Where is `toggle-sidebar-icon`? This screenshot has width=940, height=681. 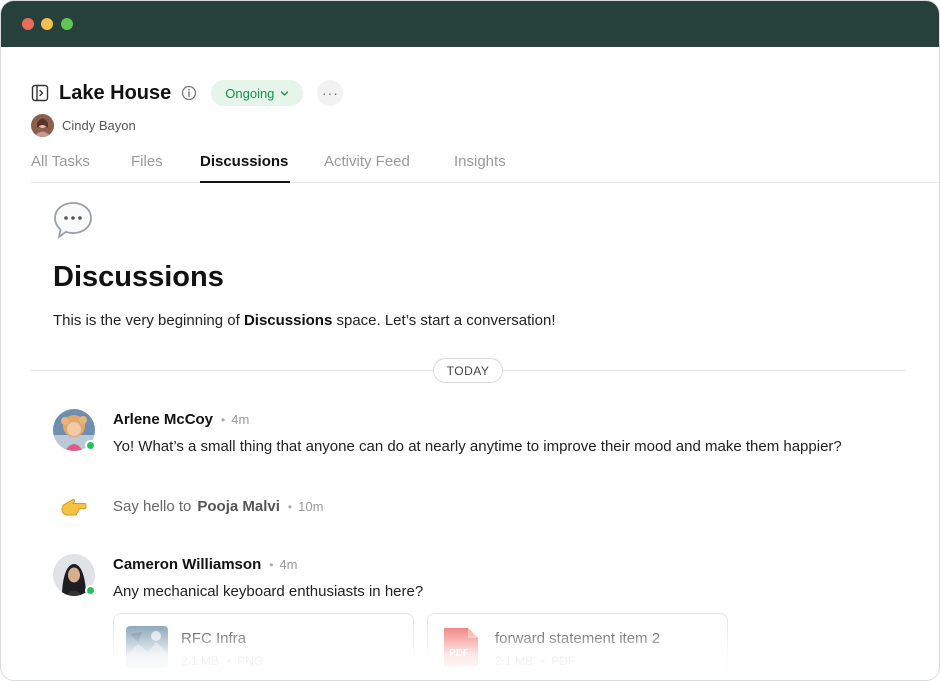 toggle-sidebar-icon is located at coordinates (40, 93).